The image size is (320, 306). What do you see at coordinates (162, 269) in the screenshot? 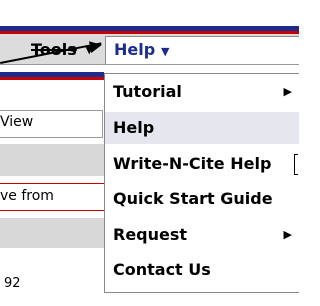
I see `menu-item-label: Contact Us` at bounding box center [162, 269].